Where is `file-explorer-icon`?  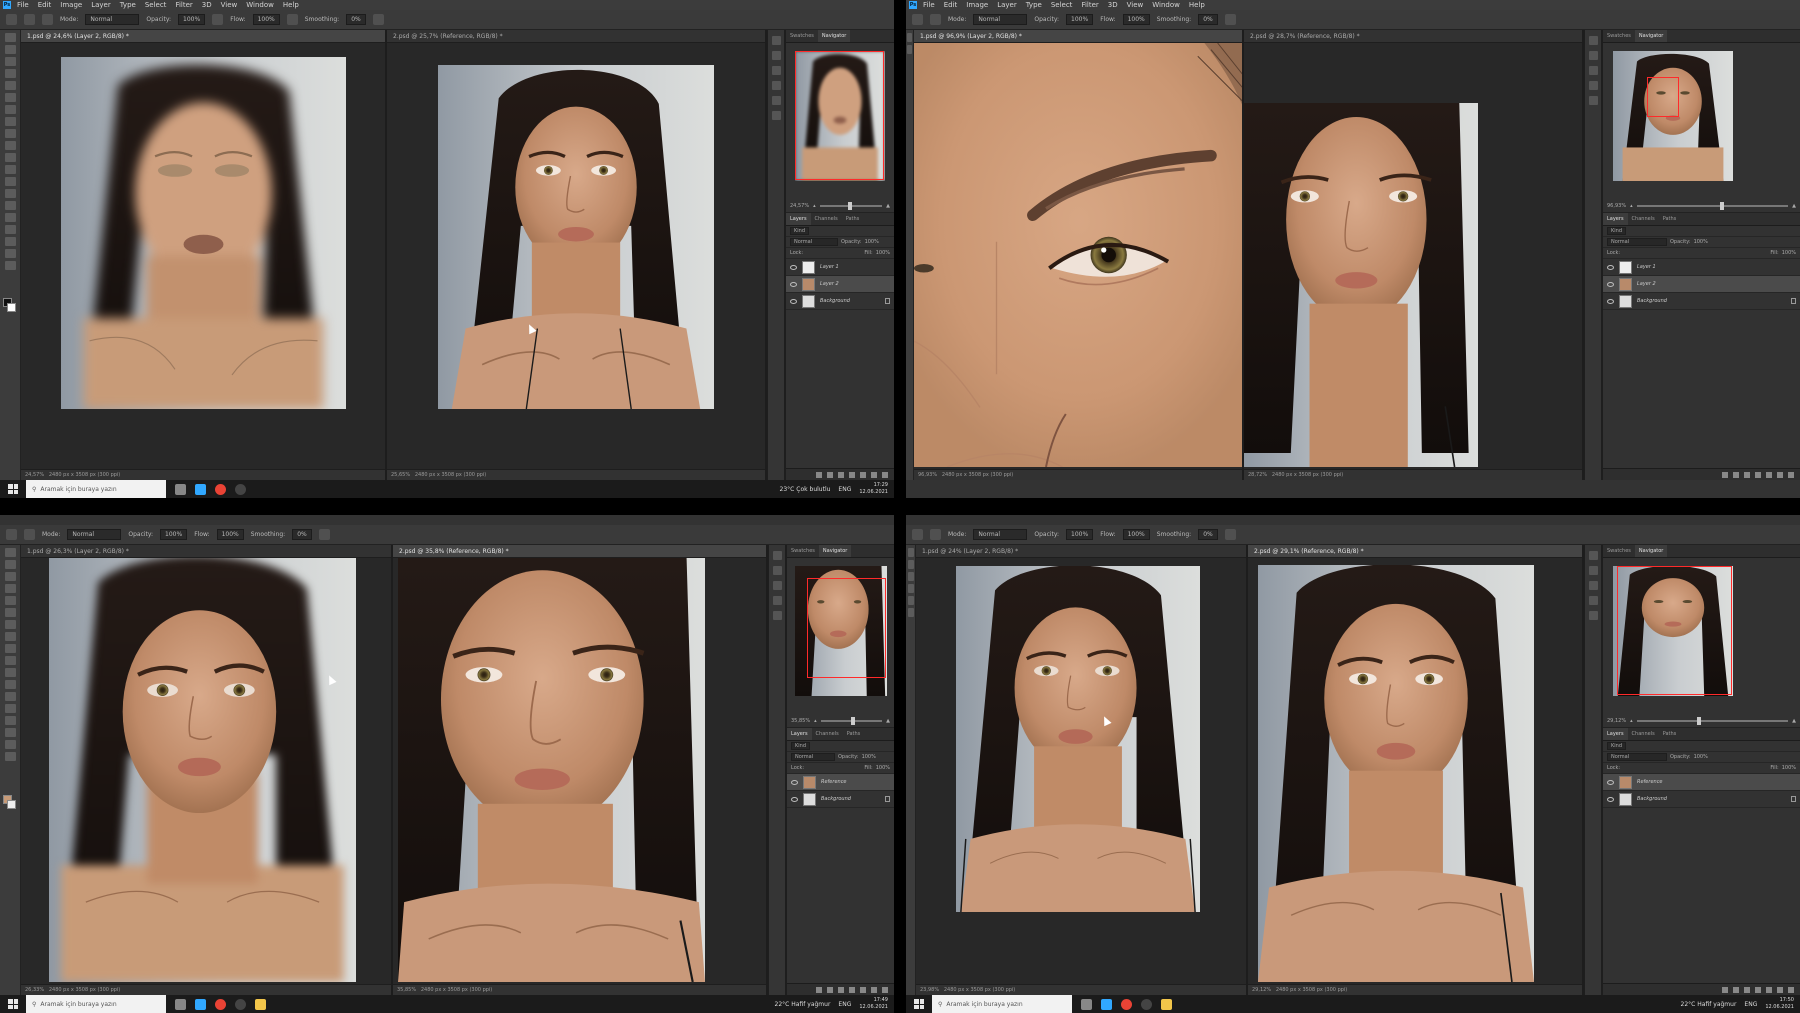
file-explorer-icon is located at coordinates (1166, 1004).